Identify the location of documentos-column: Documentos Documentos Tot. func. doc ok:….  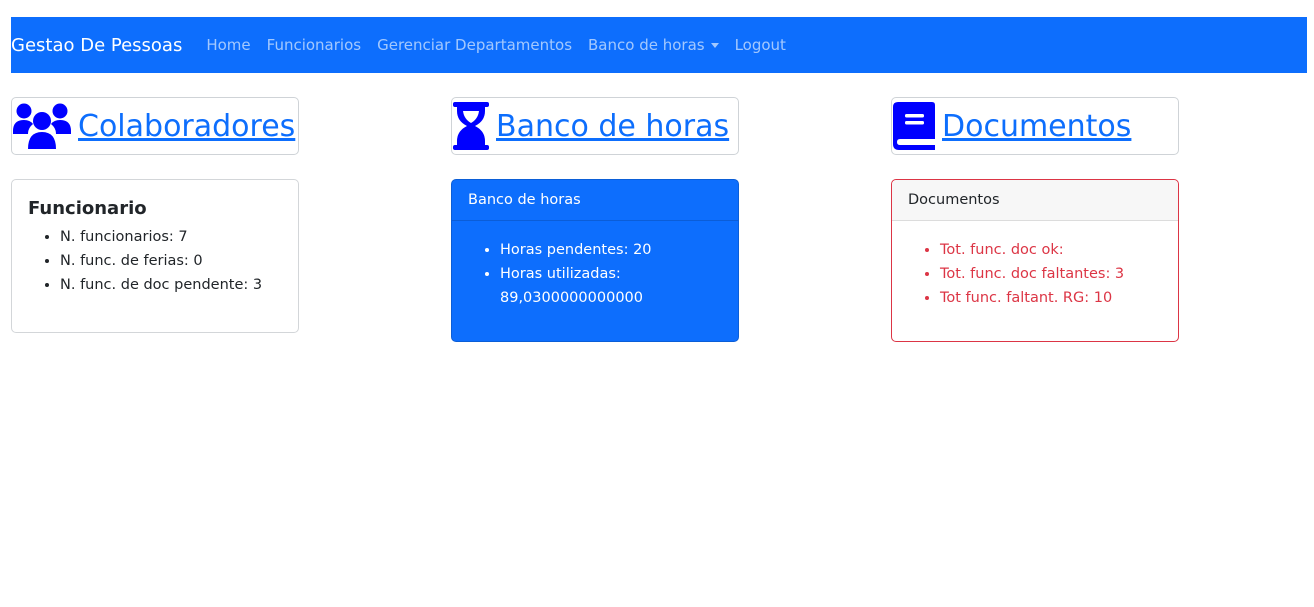
(1035, 219).